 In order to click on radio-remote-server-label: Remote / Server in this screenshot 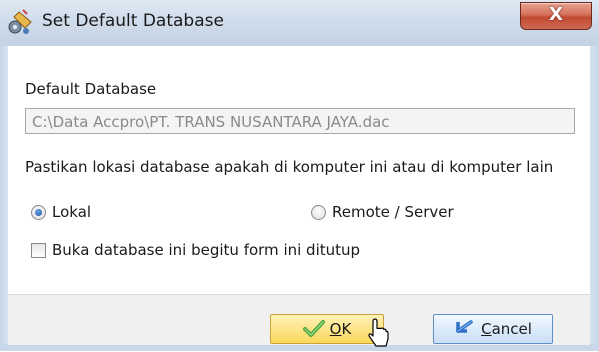, I will do `click(393, 212)`.